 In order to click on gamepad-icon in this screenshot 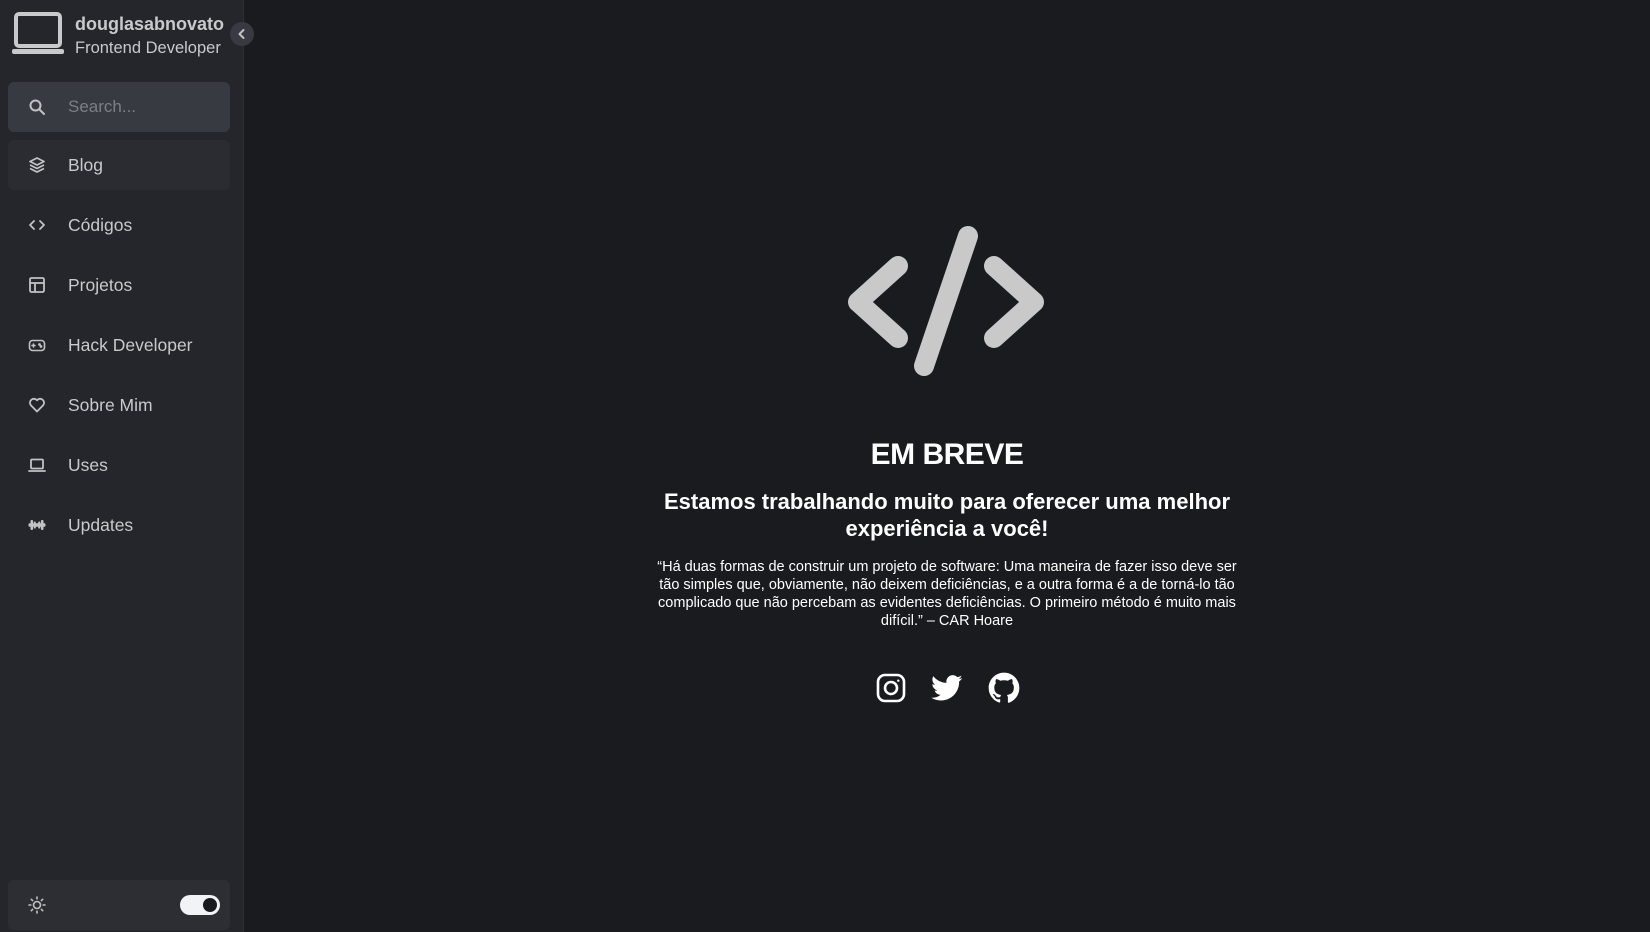, I will do `click(37, 345)`.